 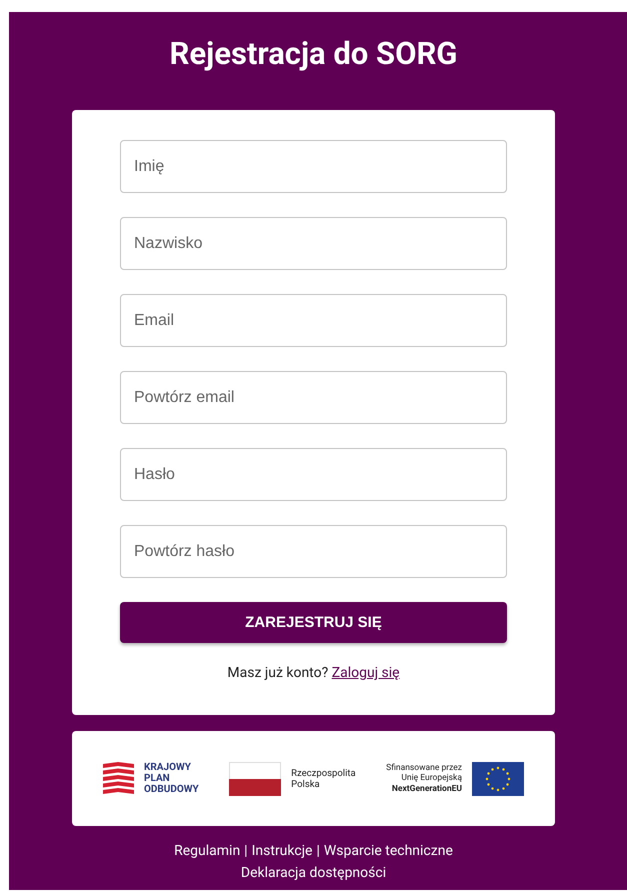 What do you see at coordinates (313, 673) in the screenshot?
I see `login-prompt: Masz już konto? Zaloguj się` at bounding box center [313, 673].